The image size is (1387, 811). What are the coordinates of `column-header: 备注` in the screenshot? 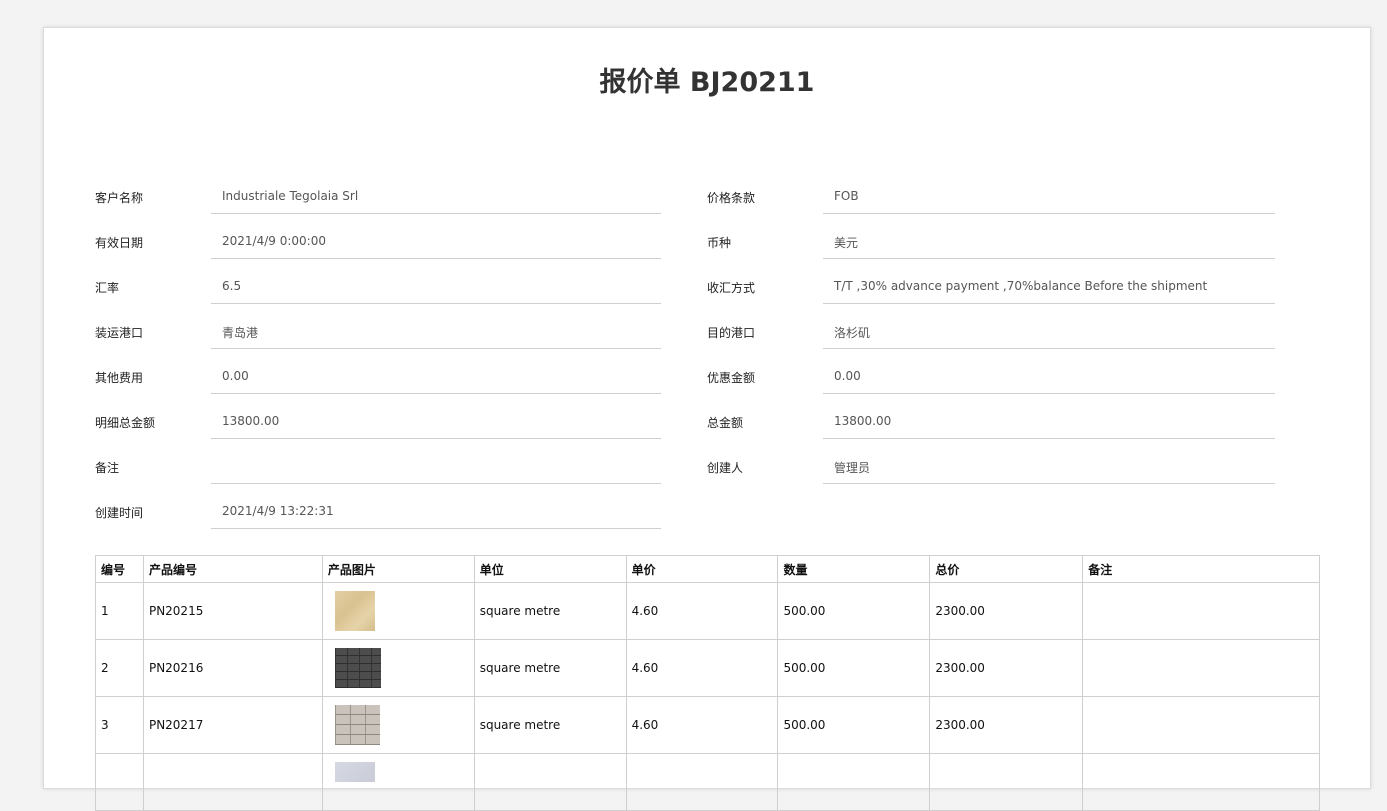 It's located at (1201, 569).